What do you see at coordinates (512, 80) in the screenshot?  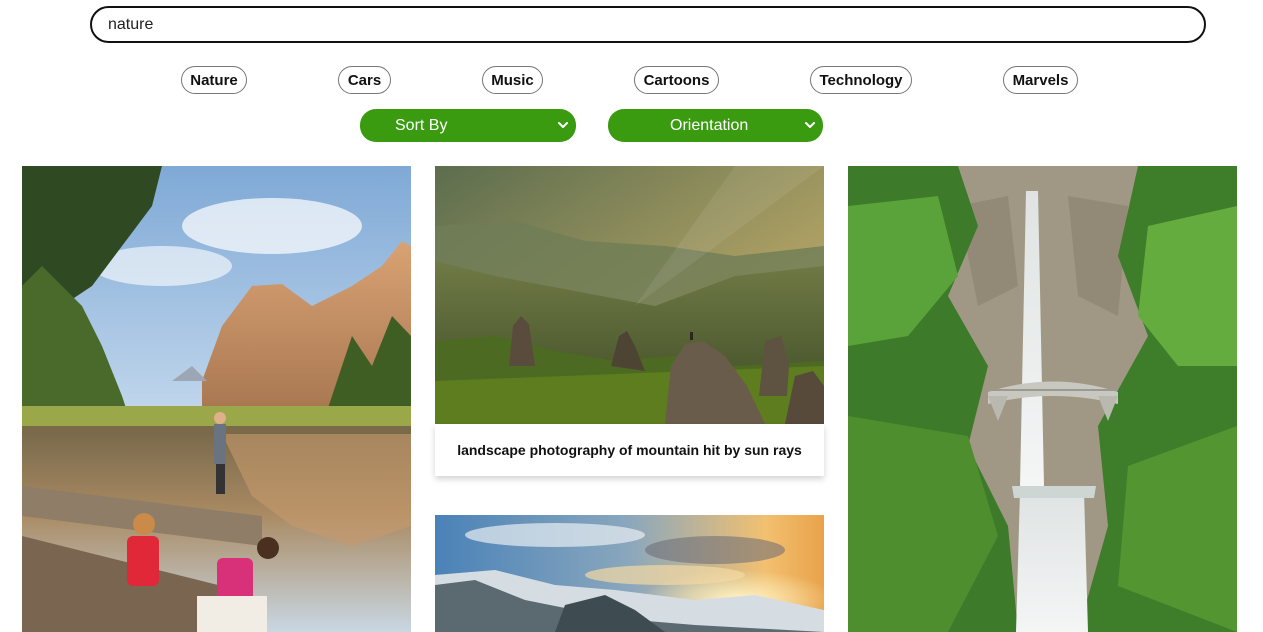 I see `category-chip-music: Music` at bounding box center [512, 80].